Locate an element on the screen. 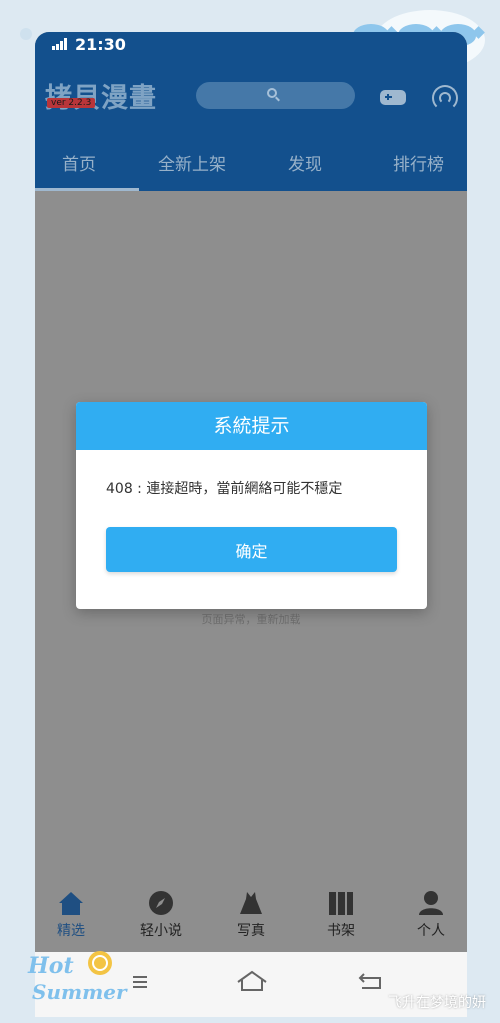 This screenshot has width=500, height=1023. tab-home: 首页 is located at coordinates (79, 162).